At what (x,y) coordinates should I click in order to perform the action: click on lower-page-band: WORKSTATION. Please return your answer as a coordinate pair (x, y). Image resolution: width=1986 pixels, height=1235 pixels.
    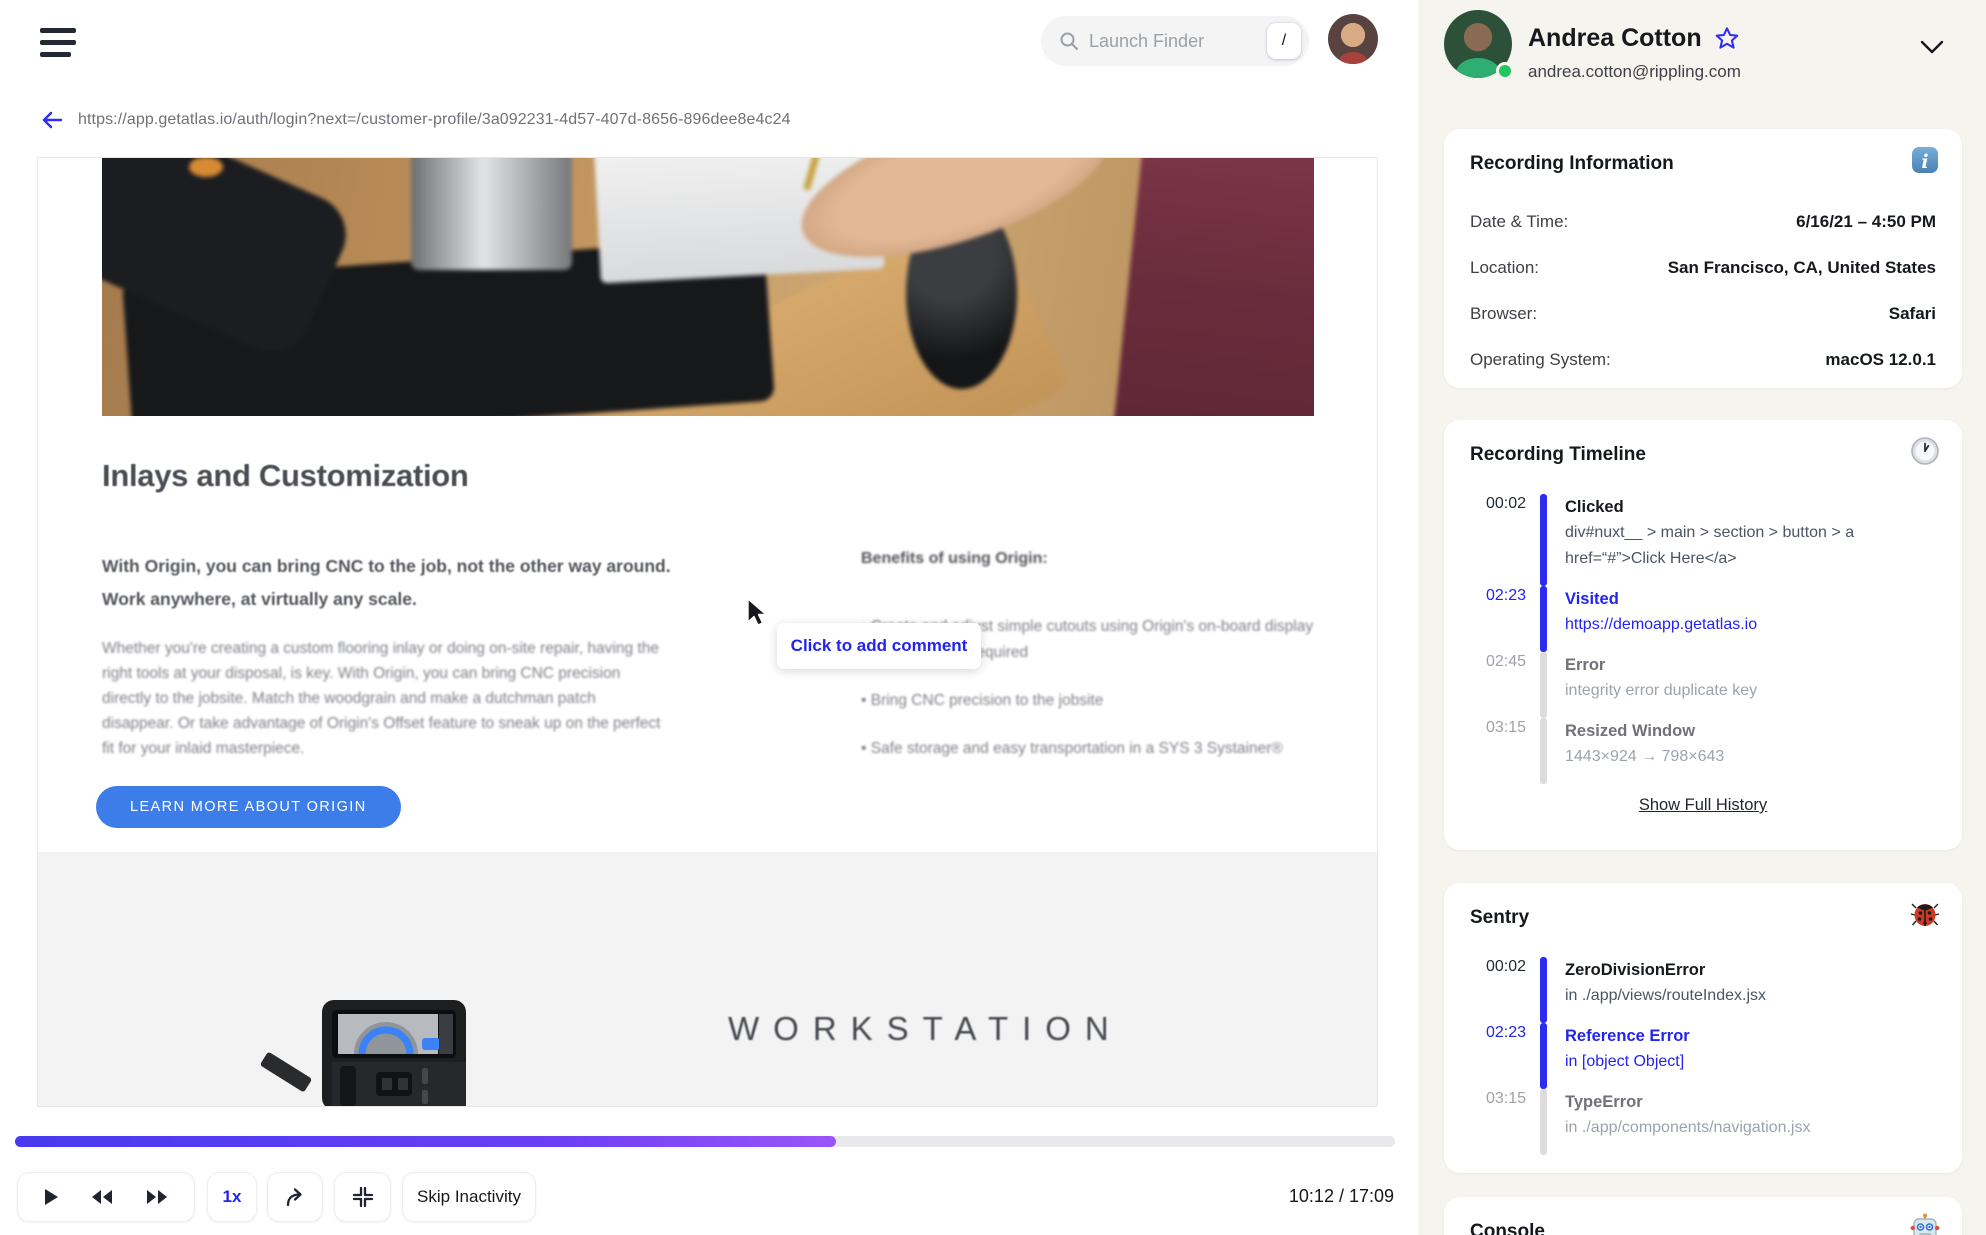
    Looking at the image, I should click on (707, 979).